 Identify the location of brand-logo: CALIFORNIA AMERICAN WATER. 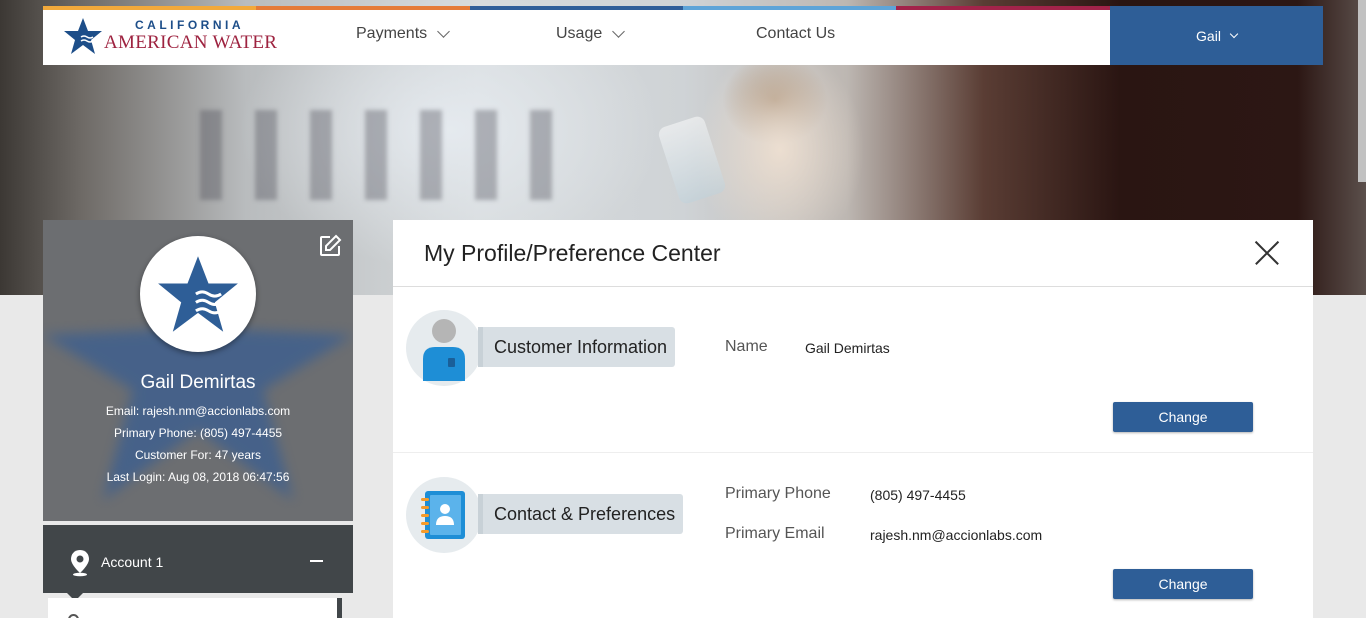
(183, 36).